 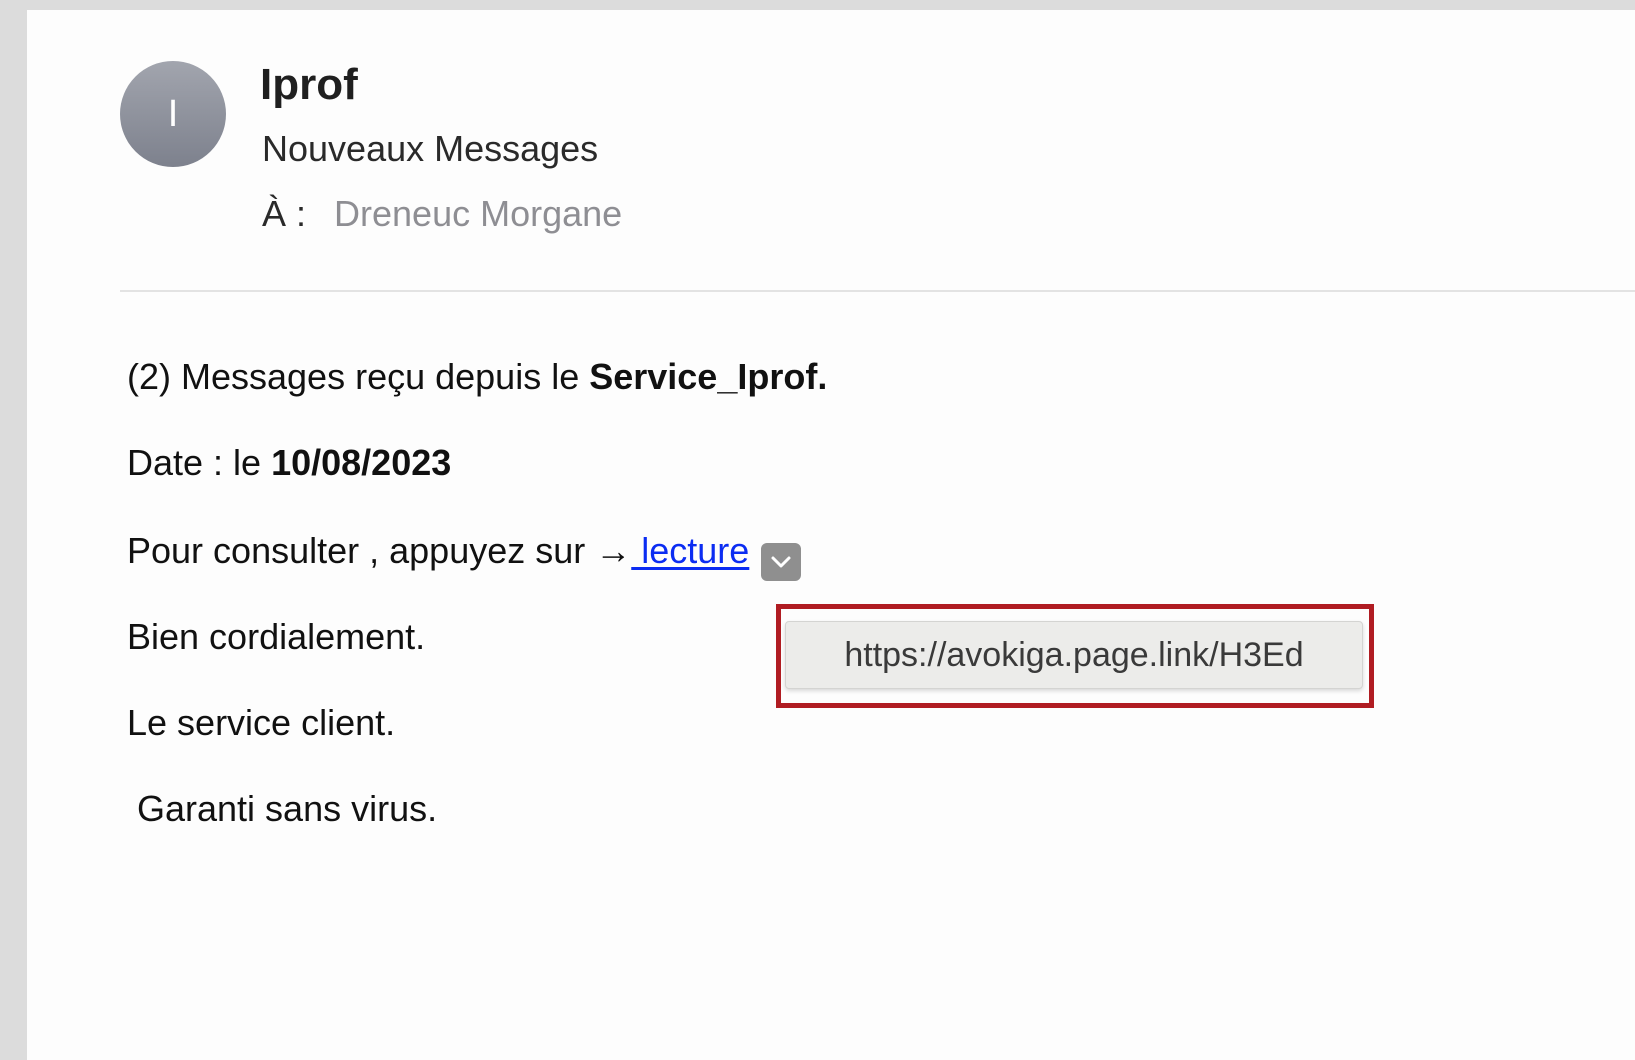 What do you see at coordinates (478, 213) in the screenshot?
I see `recipient-name: Dreneuc Morgane` at bounding box center [478, 213].